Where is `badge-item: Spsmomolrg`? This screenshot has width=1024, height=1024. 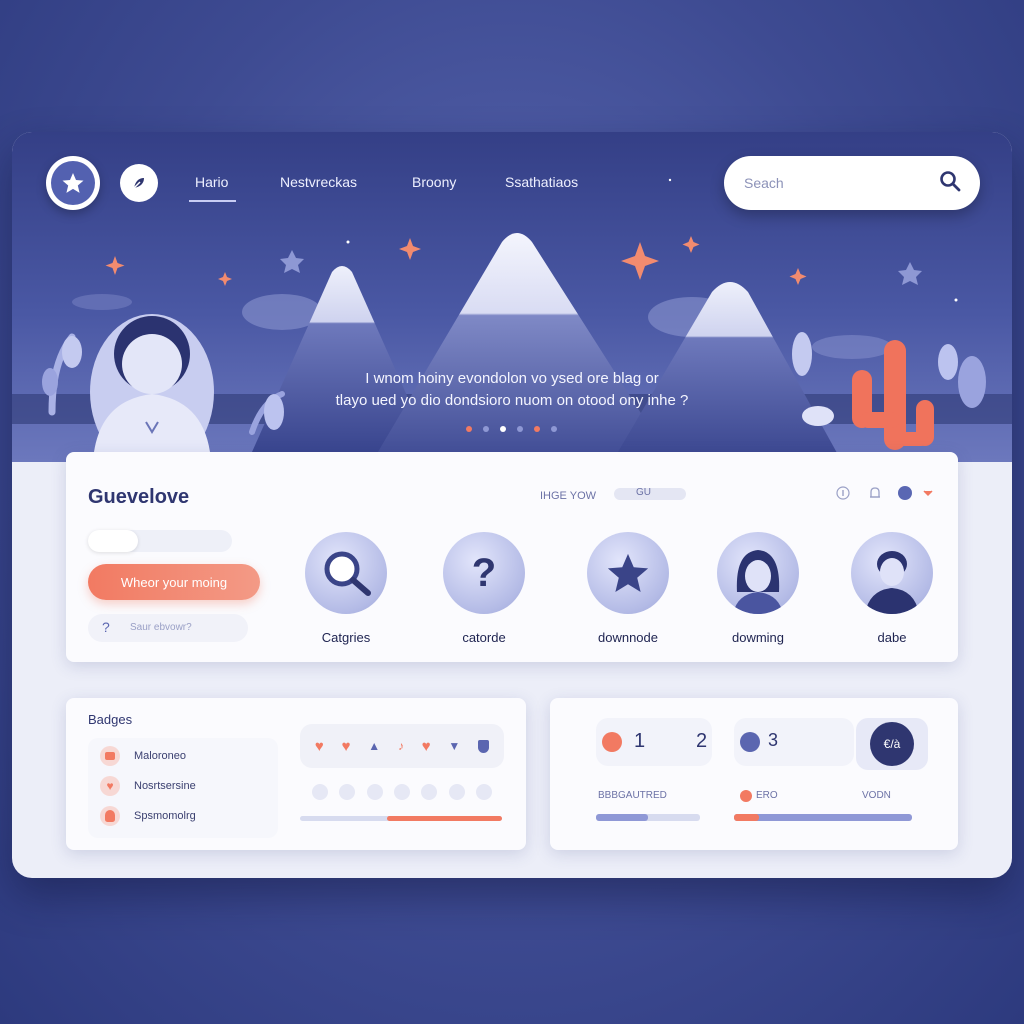
badge-item: Spsmomolrg is located at coordinates (148, 816).